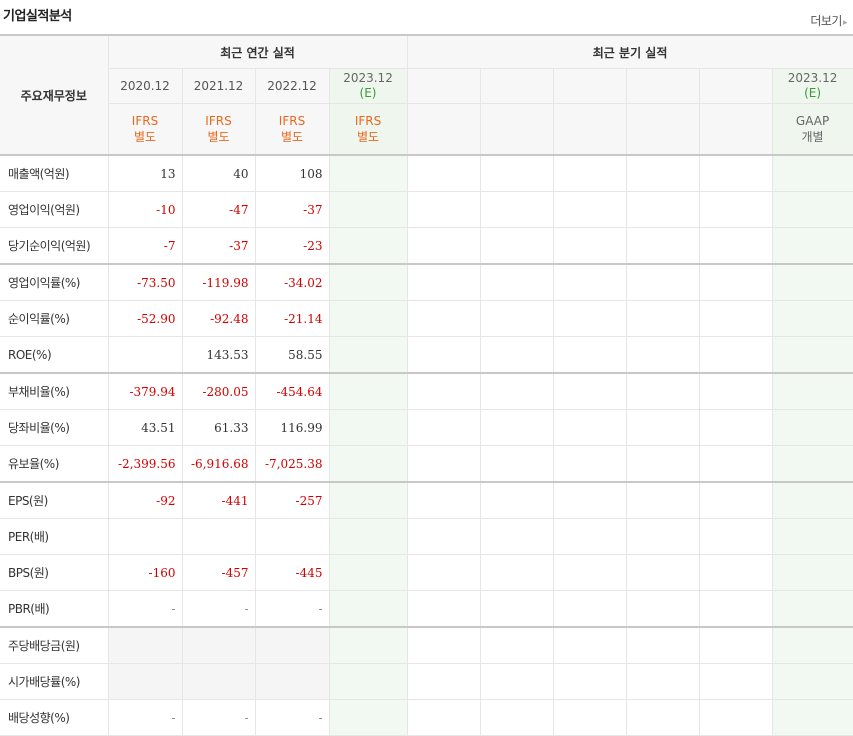  I want to click on value-cell: 143.53, so click(219, 355).